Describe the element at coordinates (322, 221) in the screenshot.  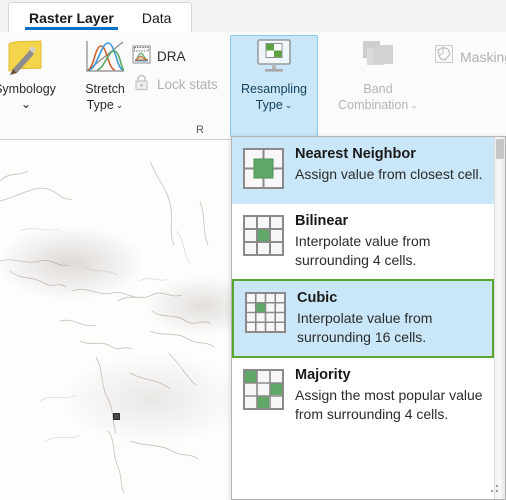
I see `option-title: Bilinear` at that location.